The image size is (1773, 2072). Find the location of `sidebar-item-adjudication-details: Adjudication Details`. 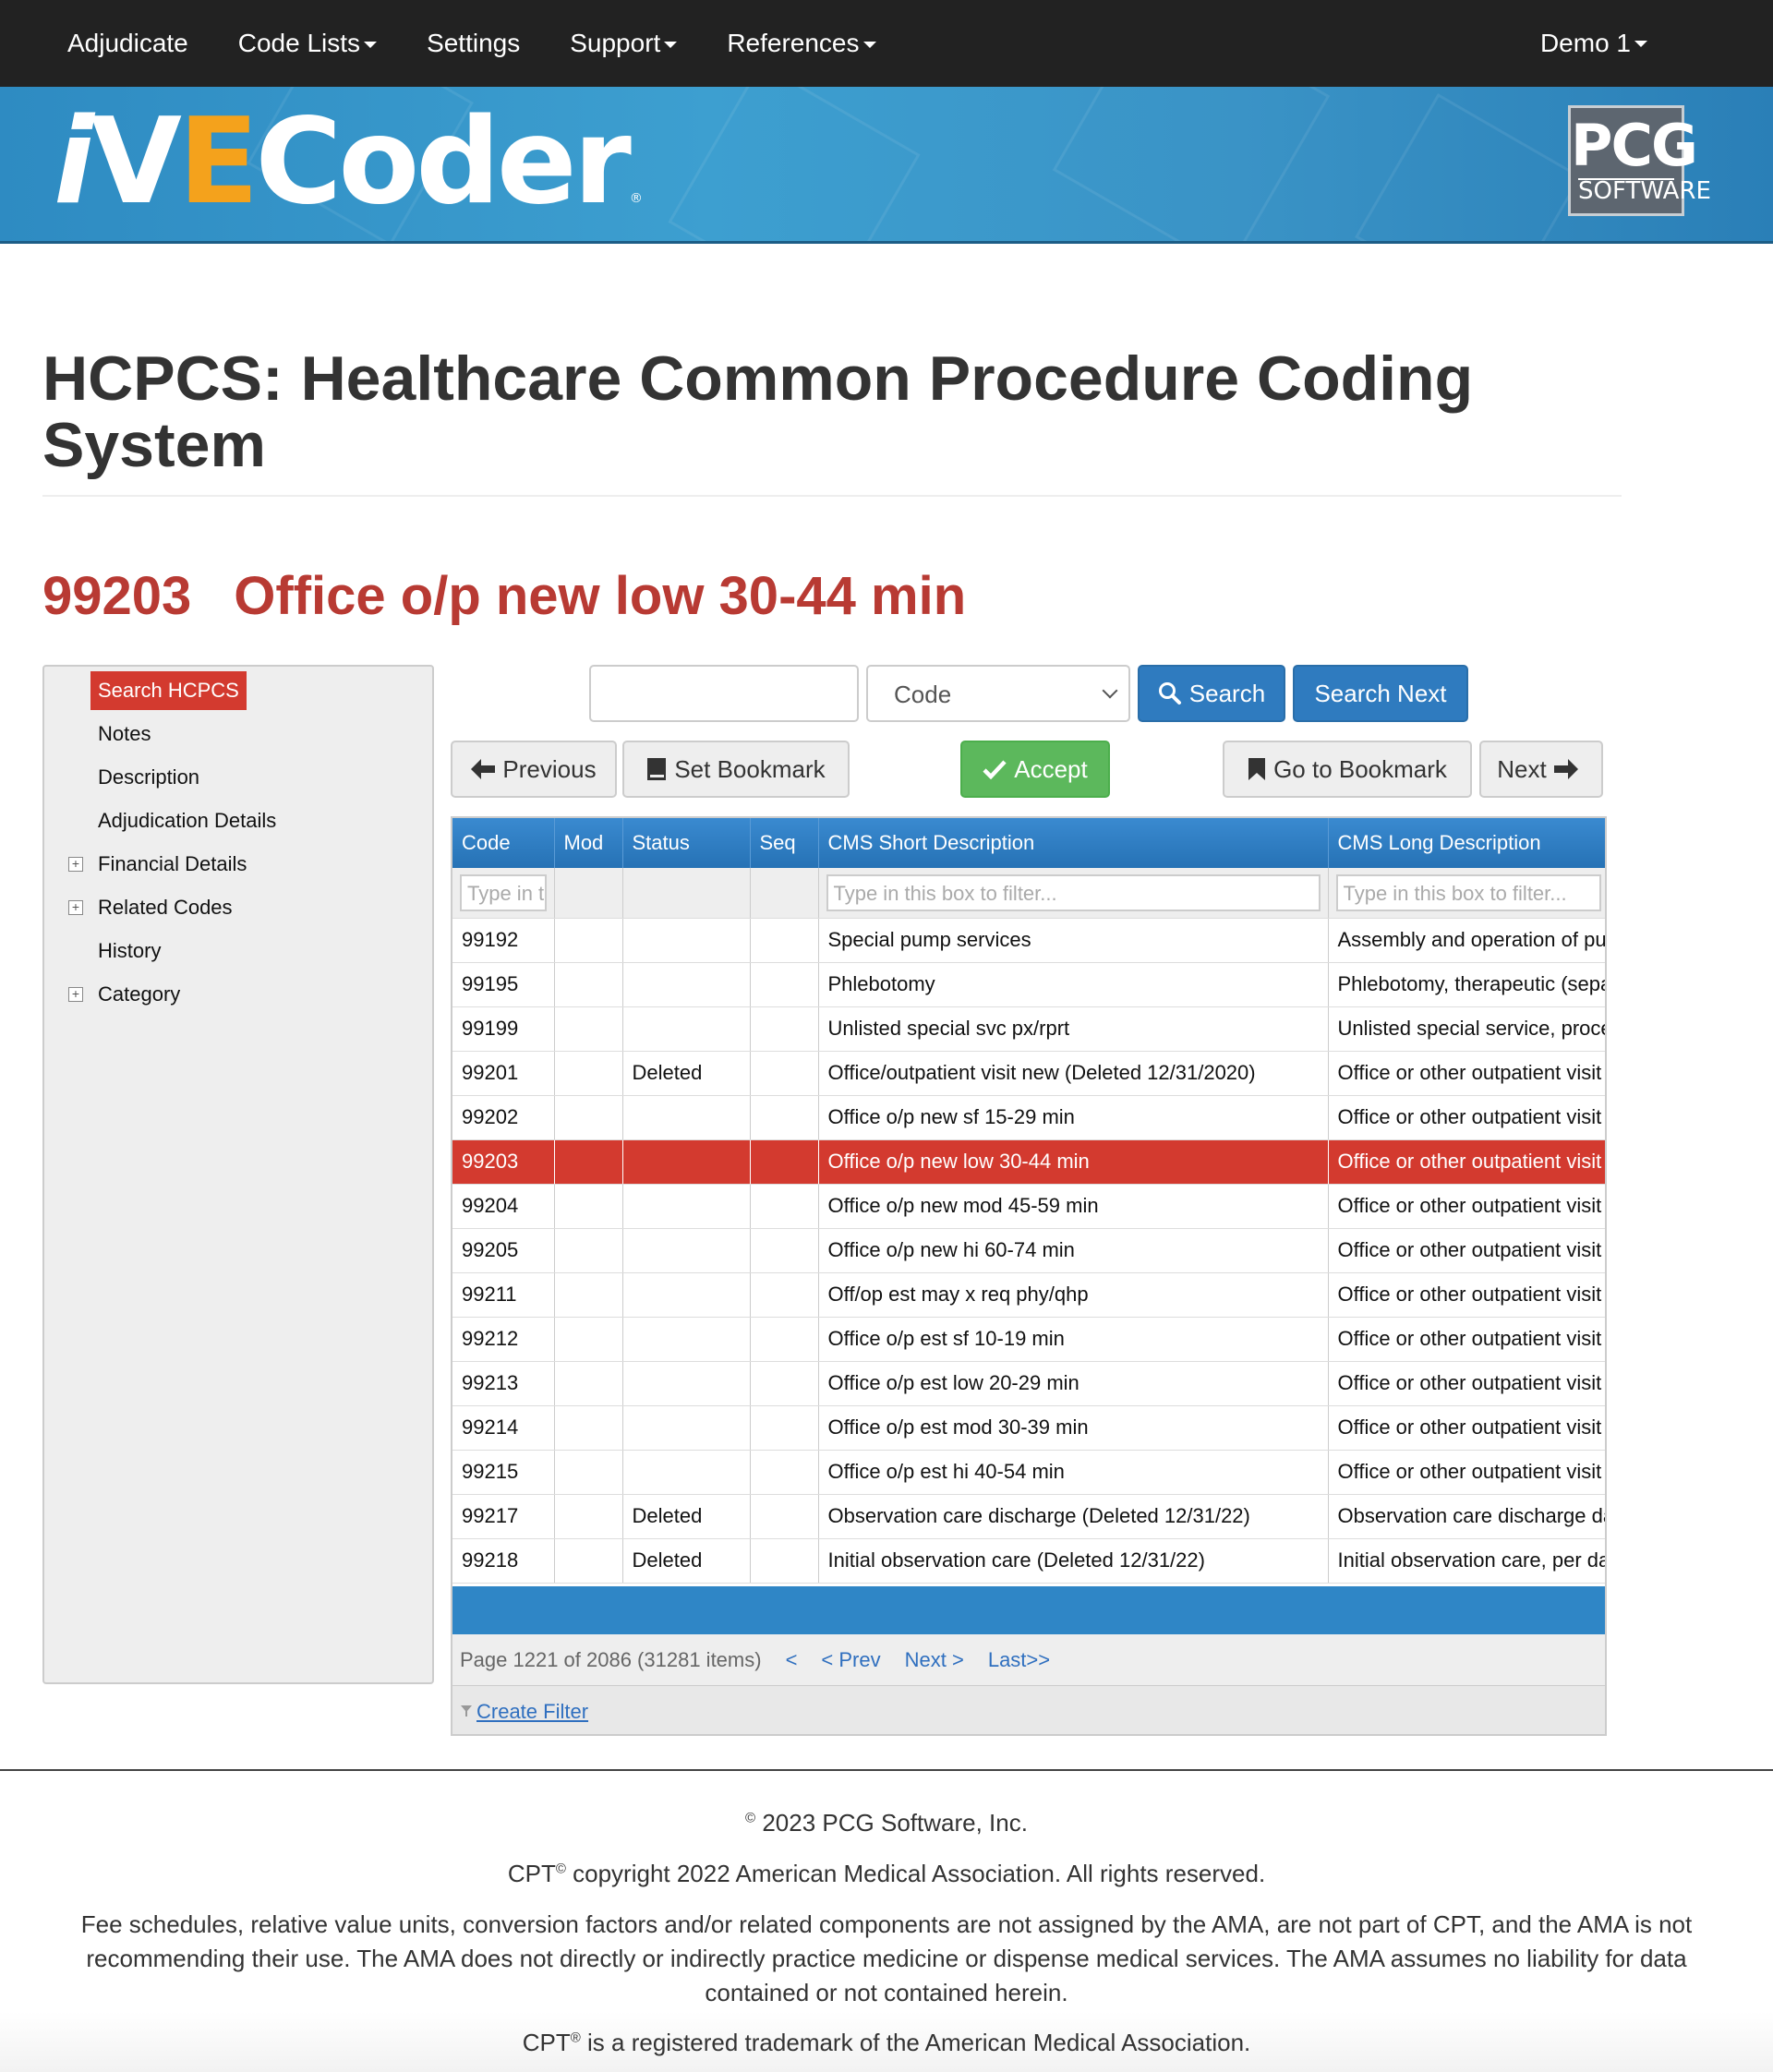

sidebar-item-adjudication-details: Adjudication Details is located at coordinates (187, 821).